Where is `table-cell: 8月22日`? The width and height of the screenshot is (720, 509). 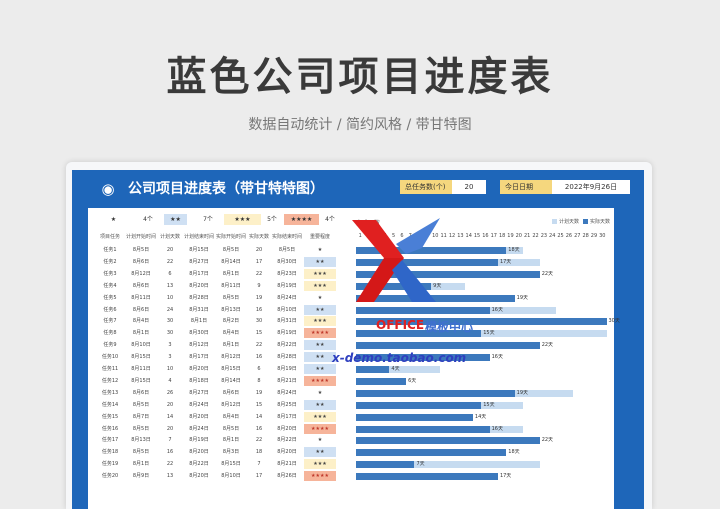 table-cell: 8月22日 is located at coordinates (199, 464).